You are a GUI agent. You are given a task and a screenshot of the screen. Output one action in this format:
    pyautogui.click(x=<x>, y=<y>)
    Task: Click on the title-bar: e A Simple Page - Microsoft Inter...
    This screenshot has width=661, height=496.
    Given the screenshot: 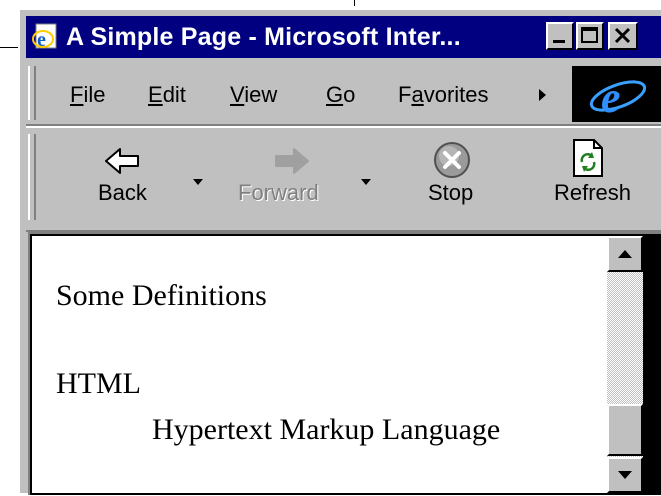 What is the action you would take?
    pyautogui.click(x=343, y=37)
    